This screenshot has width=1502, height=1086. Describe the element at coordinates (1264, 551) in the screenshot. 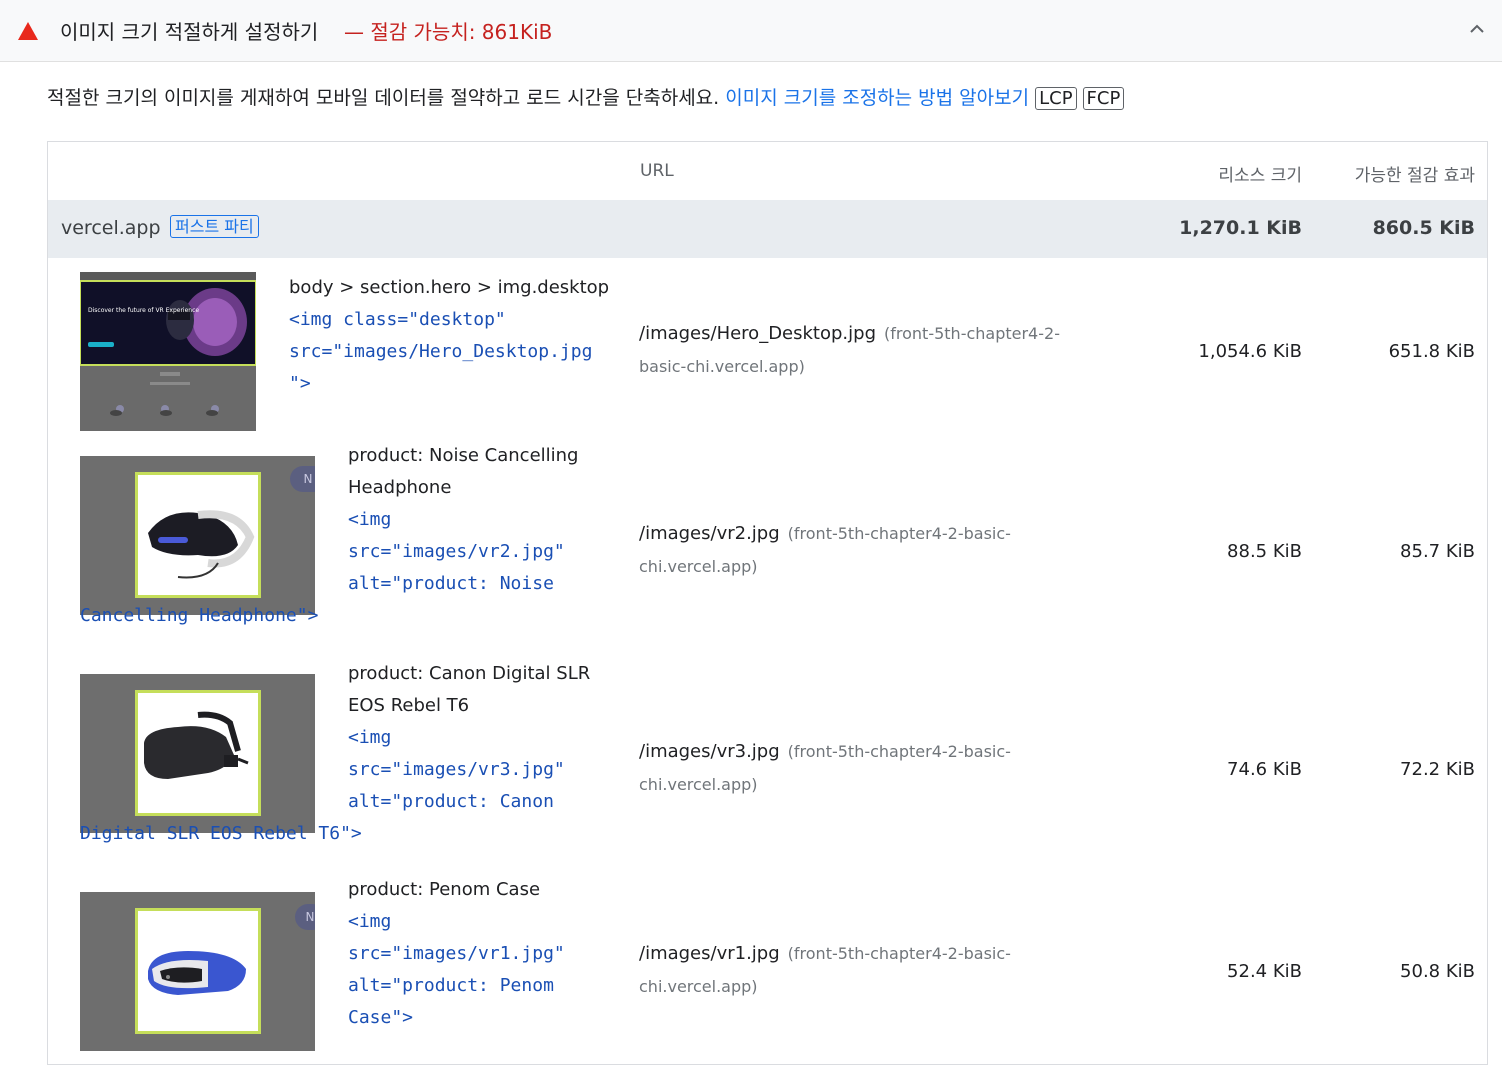

I see `resource-size: 88.5 KiB` at that location.